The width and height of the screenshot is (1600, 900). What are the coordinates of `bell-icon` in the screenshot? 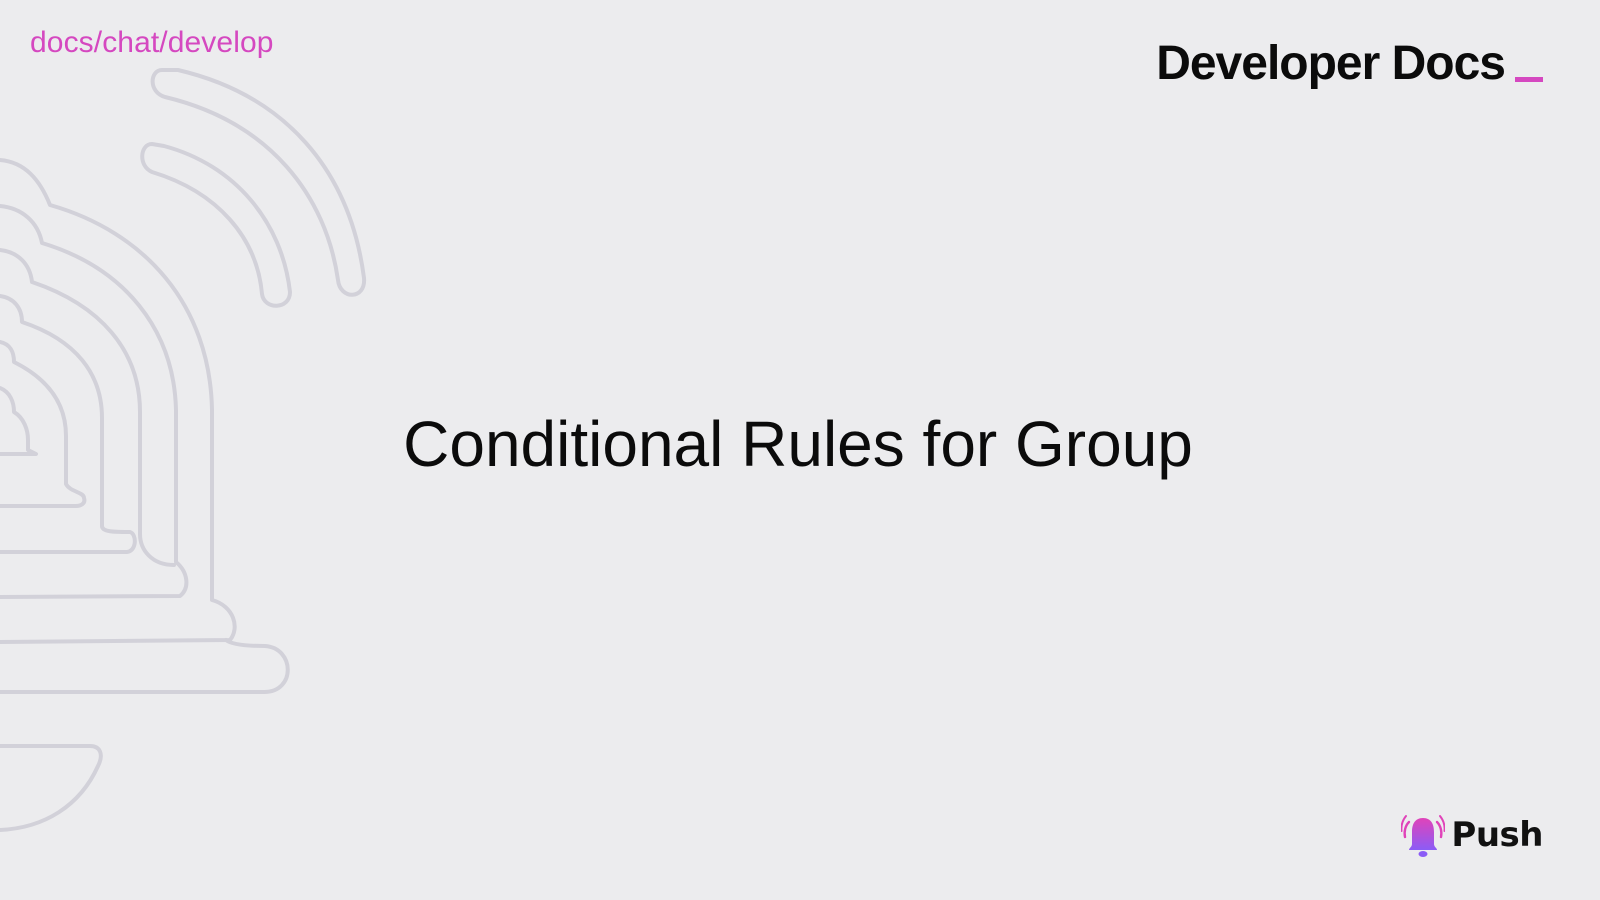 It's located at (1423, 836).